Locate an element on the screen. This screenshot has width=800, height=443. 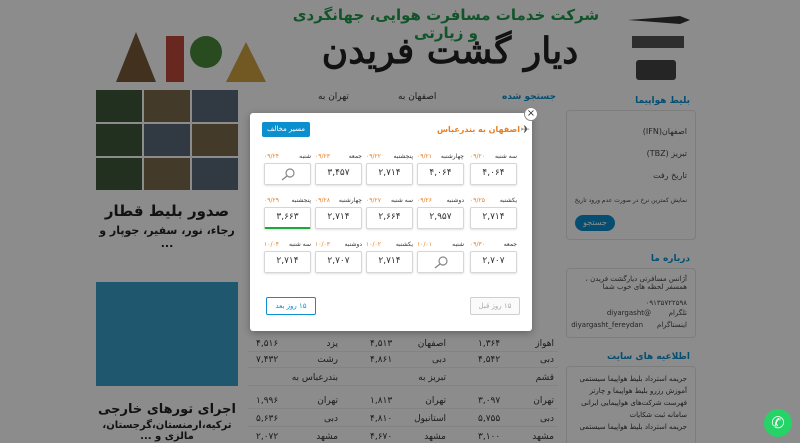
date-label: ۰۹/۲۶ is located at coordinates (424, 200).